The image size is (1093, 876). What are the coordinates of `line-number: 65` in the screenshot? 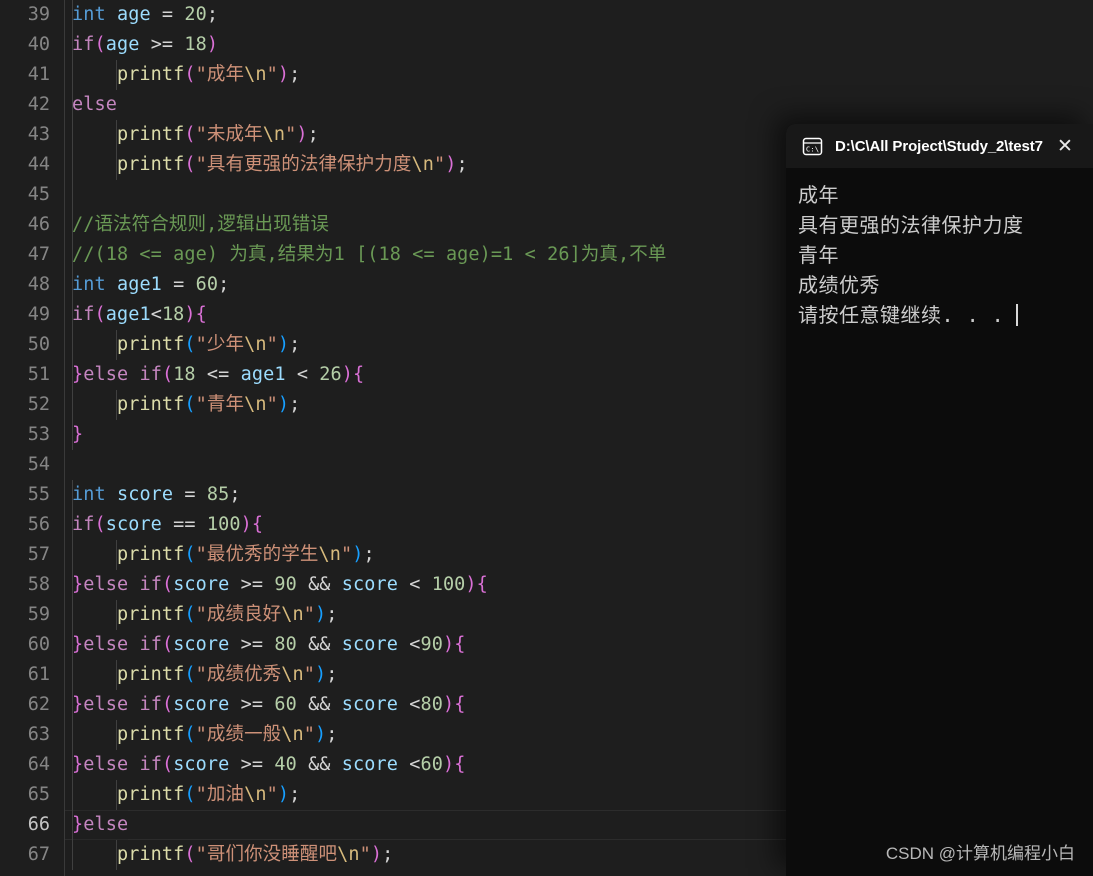 It's located at (38, 794).